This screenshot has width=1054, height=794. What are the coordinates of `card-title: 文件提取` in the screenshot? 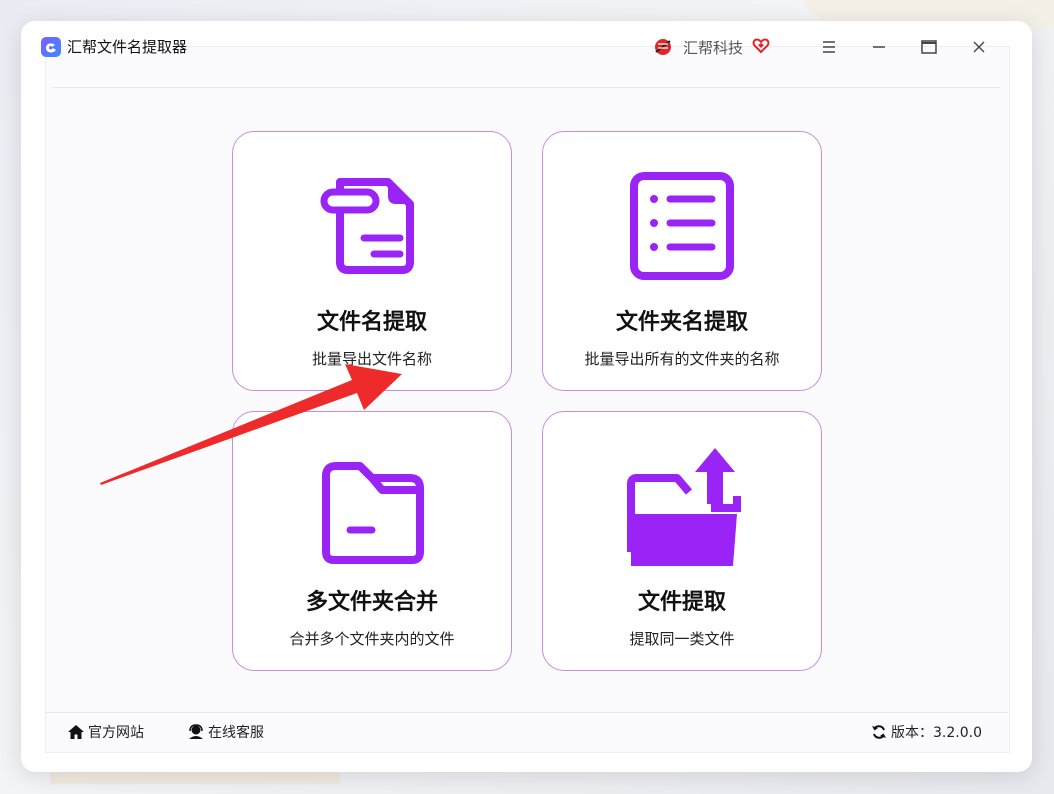 It's located at (681, 602).